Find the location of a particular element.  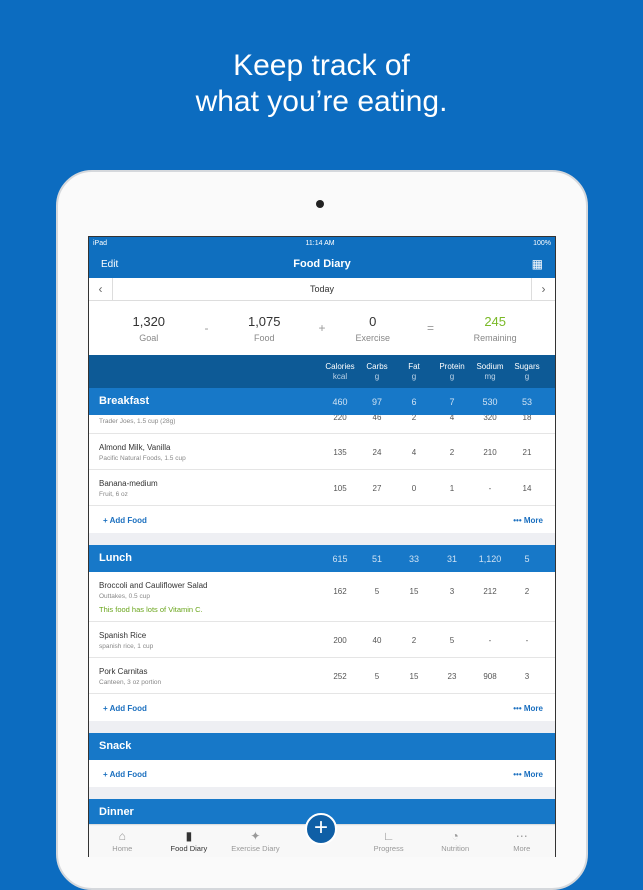

meal-total-carbs: 97 is located at coordinates (376, 402).